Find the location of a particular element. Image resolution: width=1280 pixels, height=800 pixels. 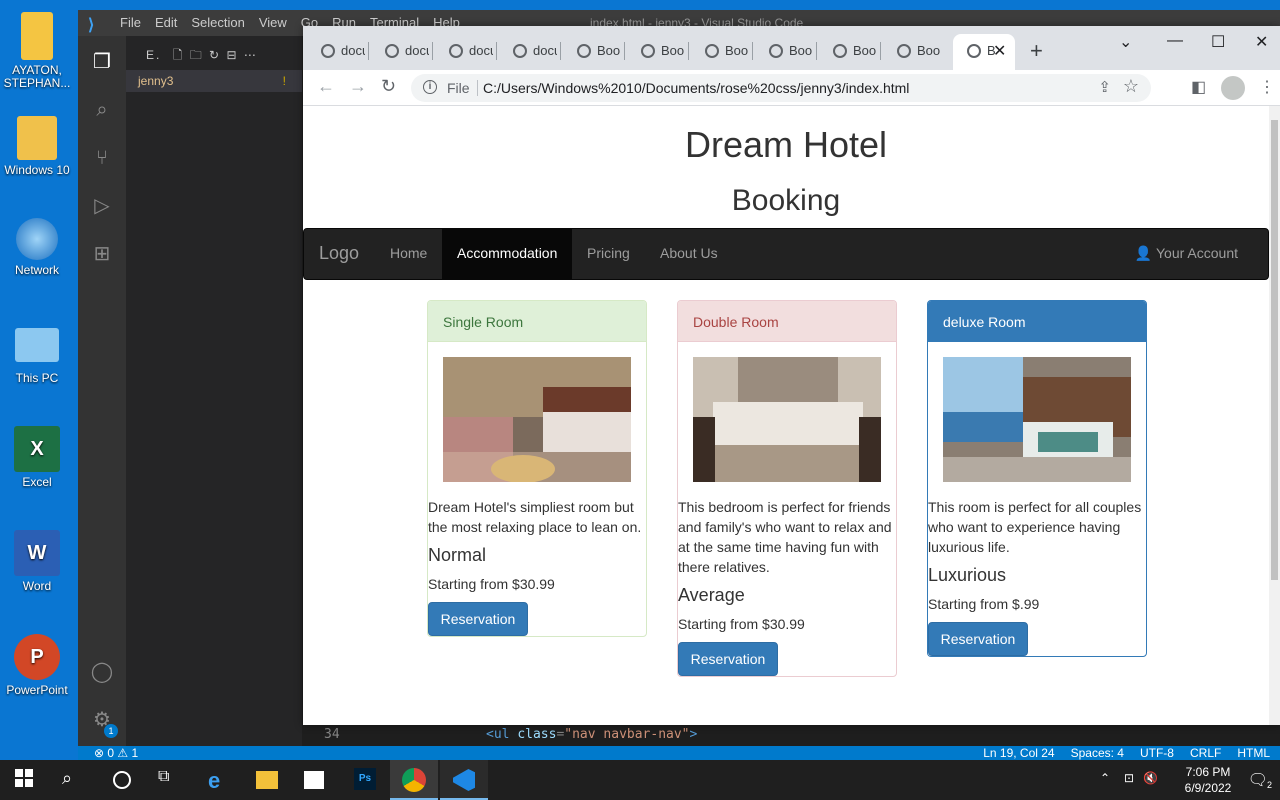

notification-icon: 🗨 is located at coordinates (1258, 780).